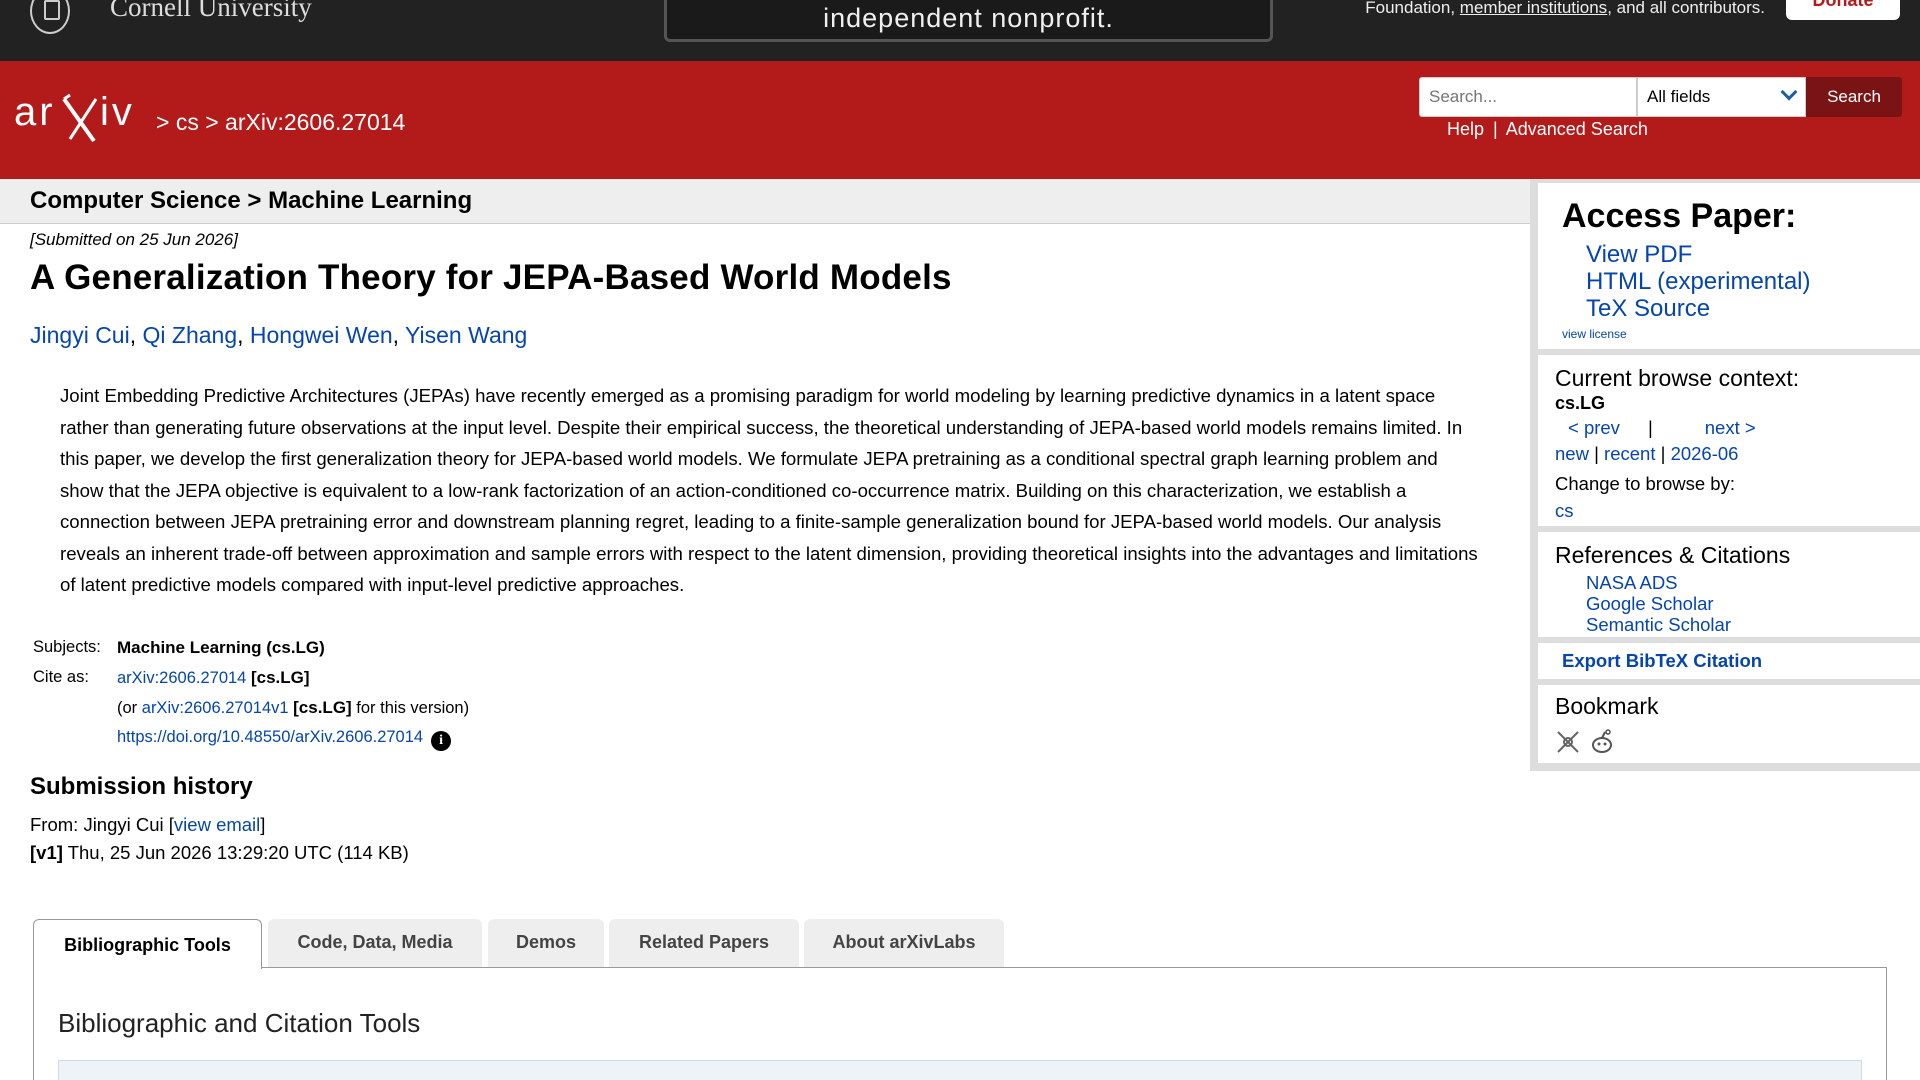  What do you see at coordinates (1729, 724) in the screenshot?
I see `bookmark-box: Bookmark` at bounding box center [1729, 724].